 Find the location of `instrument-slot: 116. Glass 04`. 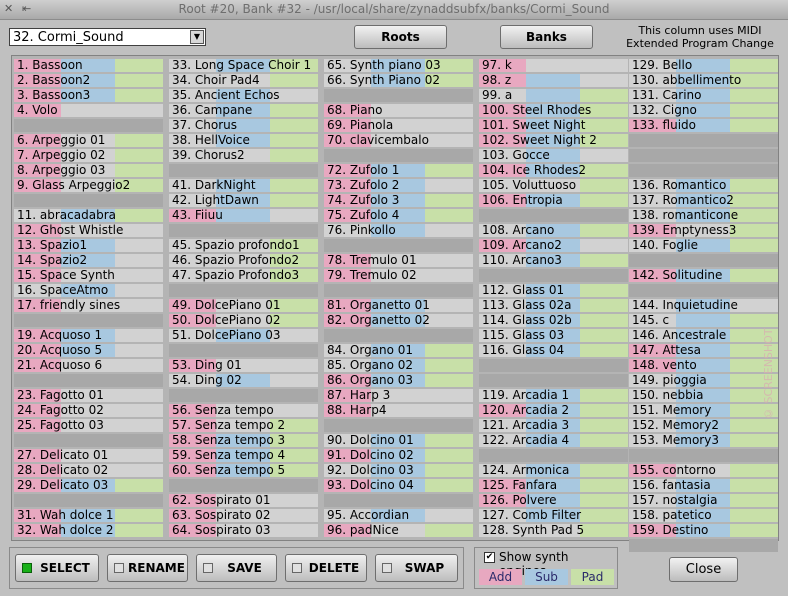

instrument-slot: 116. Glass 04 is located at coordinates (553, 350).